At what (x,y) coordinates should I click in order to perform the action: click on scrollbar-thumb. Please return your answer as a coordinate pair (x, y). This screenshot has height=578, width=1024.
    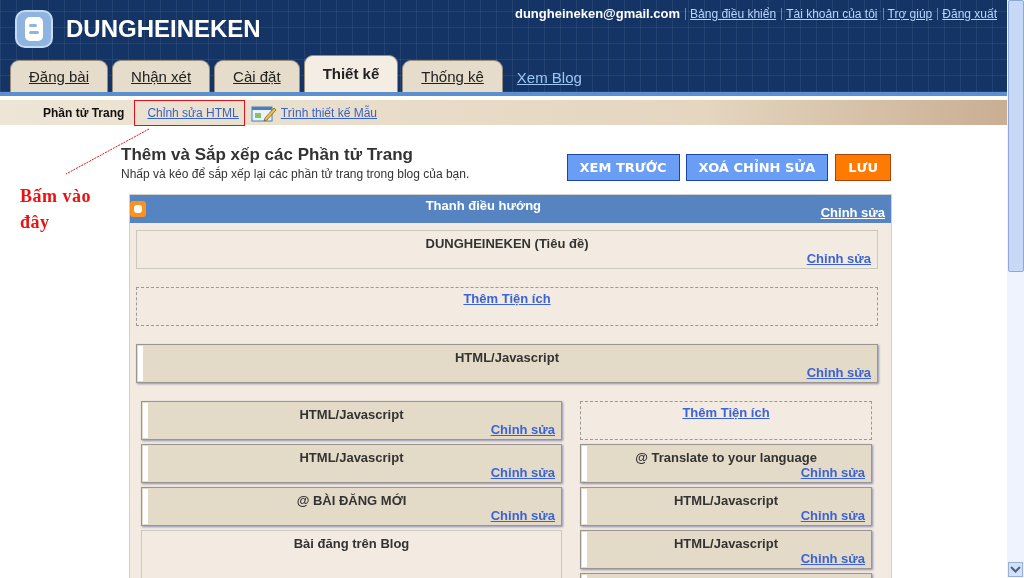
    Looking at the image, I should click on (1016, 136).